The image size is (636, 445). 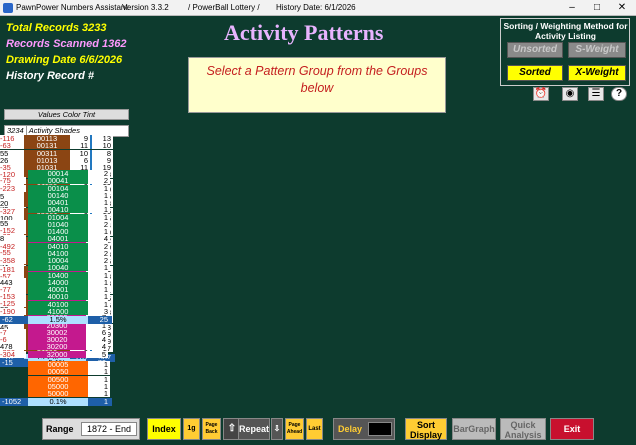 I want to click on row-weight: -190, so click(x=13, y=311).